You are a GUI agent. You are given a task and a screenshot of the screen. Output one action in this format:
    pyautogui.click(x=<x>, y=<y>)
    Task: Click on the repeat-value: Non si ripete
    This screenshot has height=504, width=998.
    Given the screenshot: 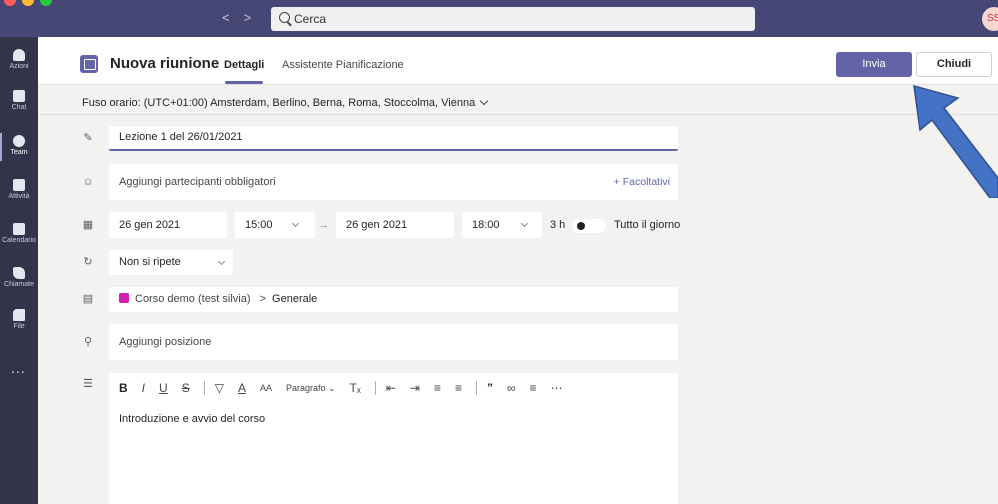 What is the action you would take?
    pyautogui.click(x=150, y=262)
    